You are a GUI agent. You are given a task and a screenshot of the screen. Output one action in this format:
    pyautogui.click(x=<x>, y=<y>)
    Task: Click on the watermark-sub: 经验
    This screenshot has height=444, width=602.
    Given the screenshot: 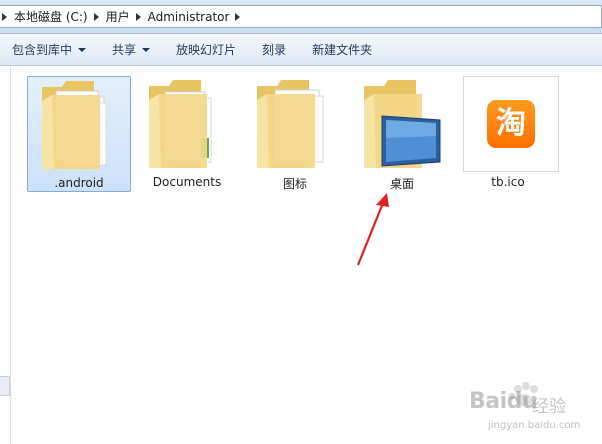 What is the action you would take?
    pyautogui.click(x=549, y=407)
    